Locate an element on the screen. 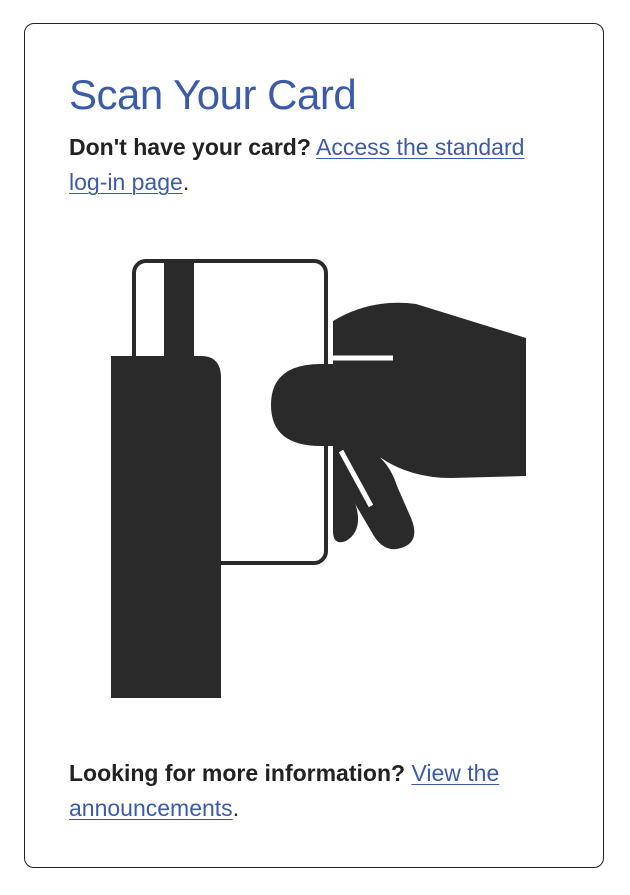  info-prompt: Looking for more information? is located at coordinates (237, 773).